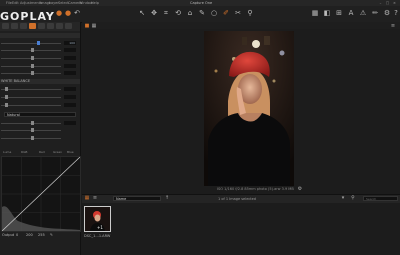 The height and width of the screenshot is (255, 400). Describe the element at coordinates (39, 50) in the screenshot. I see `slider-contrast` at that location.